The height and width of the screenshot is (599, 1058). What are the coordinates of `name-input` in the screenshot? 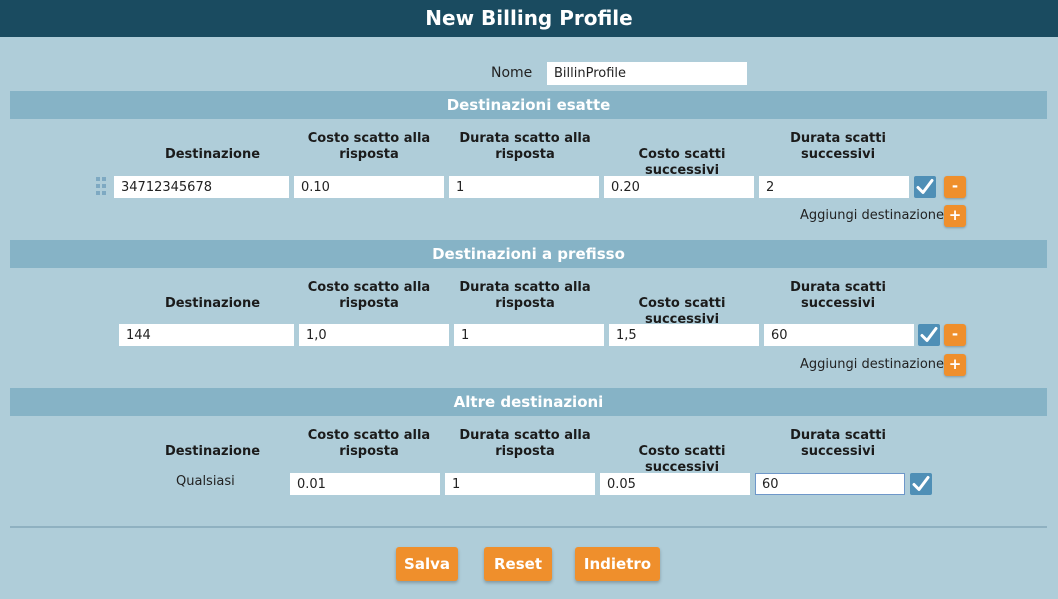 It's located at (647, 73).